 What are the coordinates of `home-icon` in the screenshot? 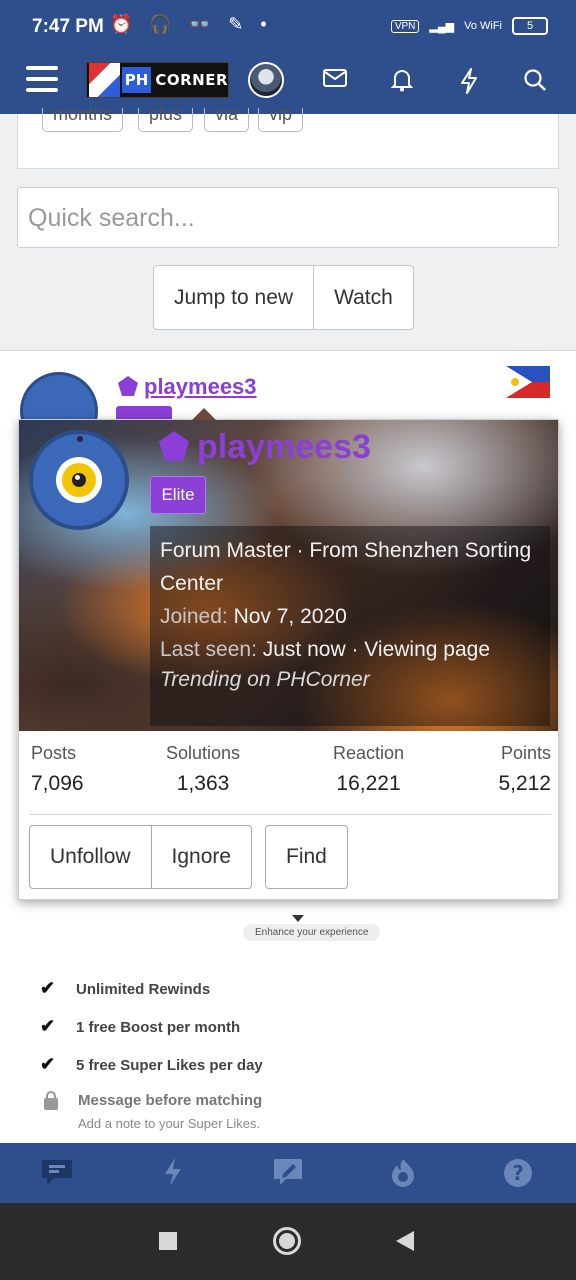 It's located at (287, 1241).